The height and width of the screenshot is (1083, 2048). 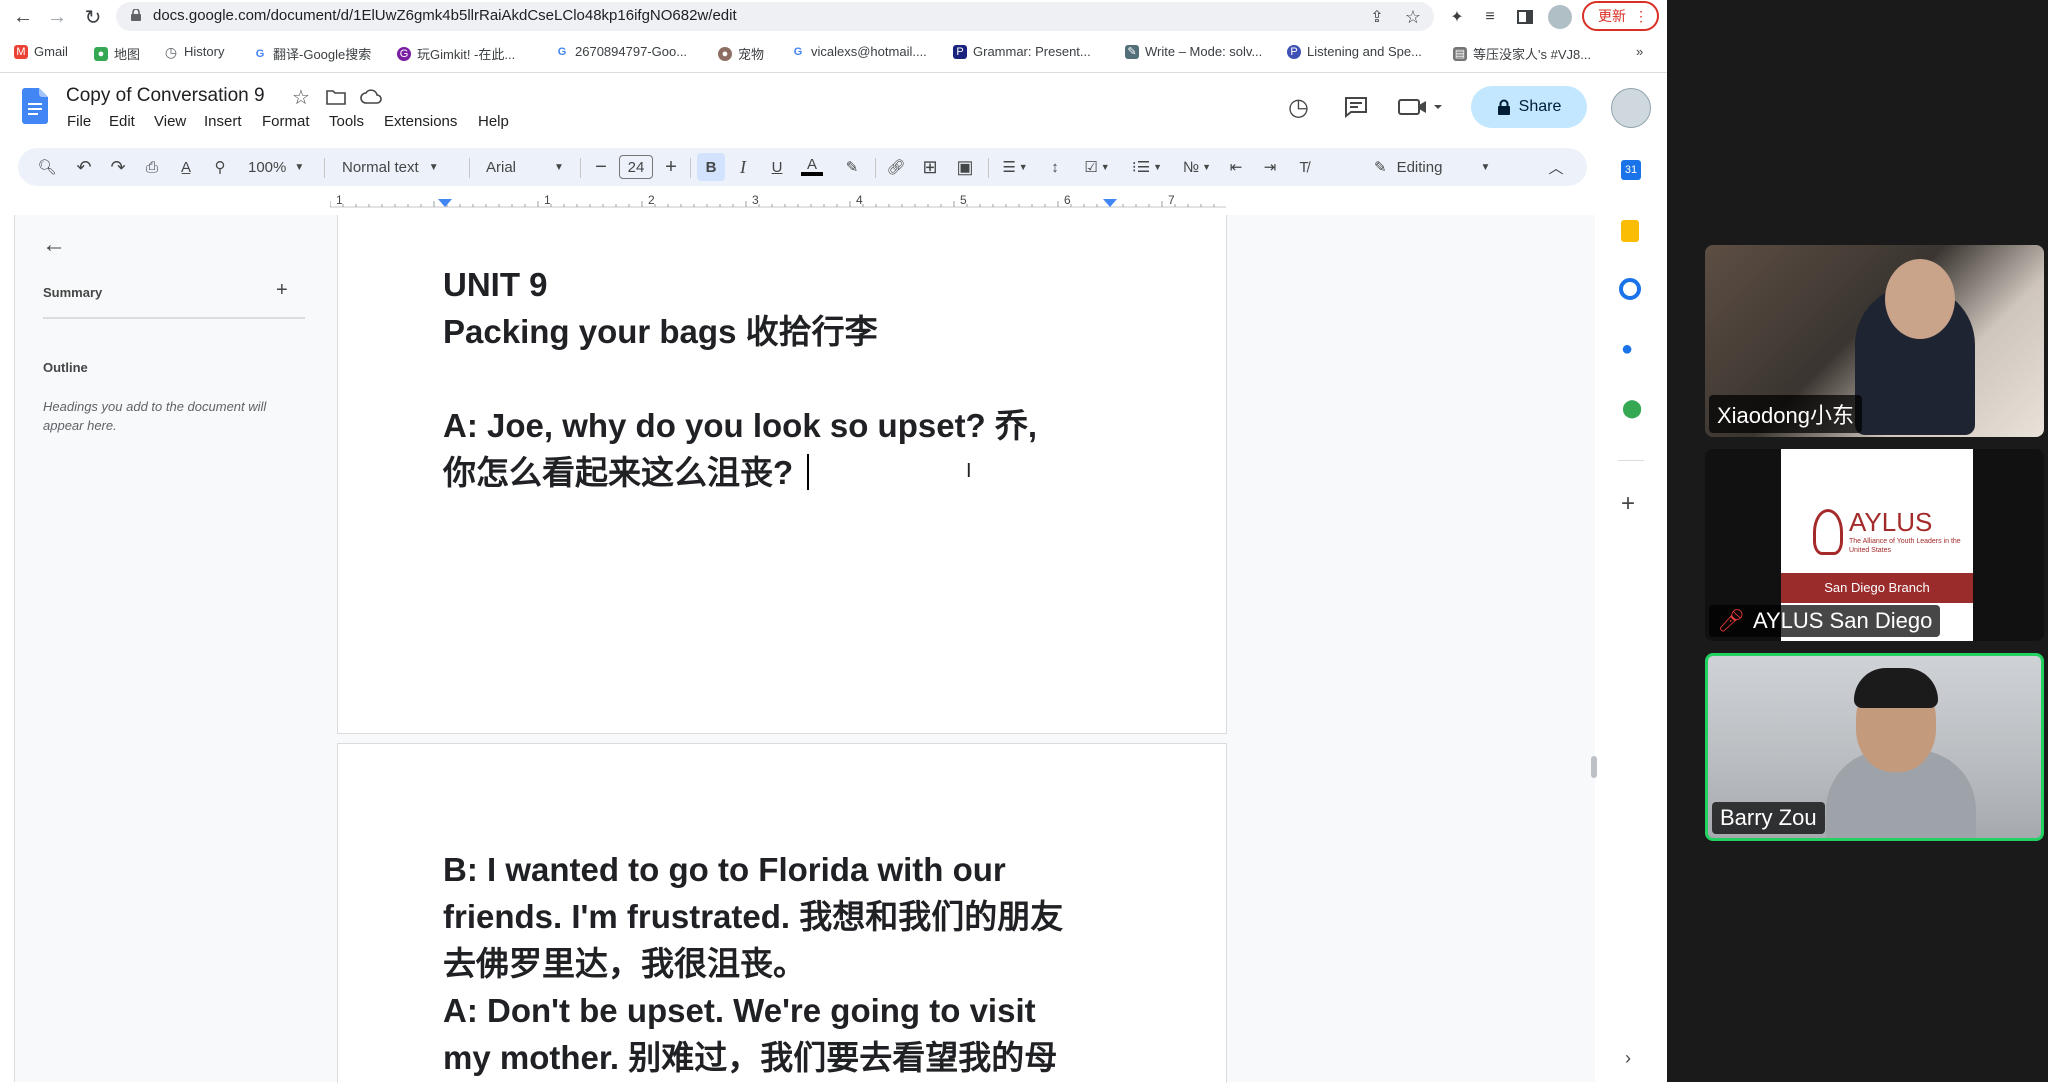 What do you see at coordinates (1627, 349) in the screenshot?
I see `contacts-icon: ●` at bounding box center [1627, 349].